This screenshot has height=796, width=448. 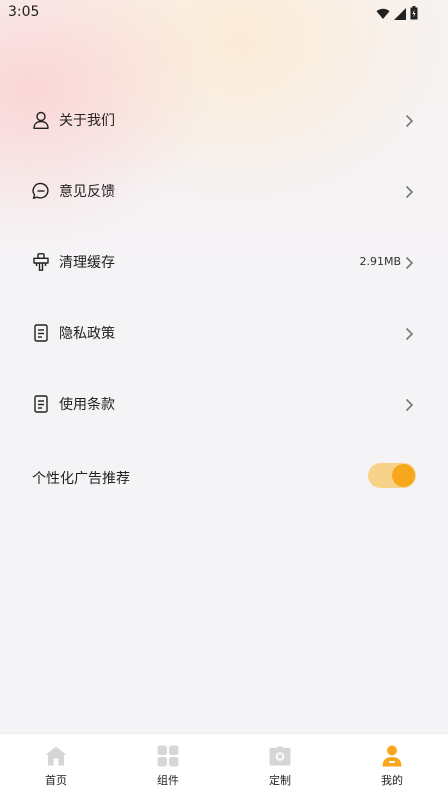 What do you see at coordinates (224, 476) in the screenshot?
I see `settings-item-personalized-ads: 个性化广告推荐` at bounding box center [224, 476].